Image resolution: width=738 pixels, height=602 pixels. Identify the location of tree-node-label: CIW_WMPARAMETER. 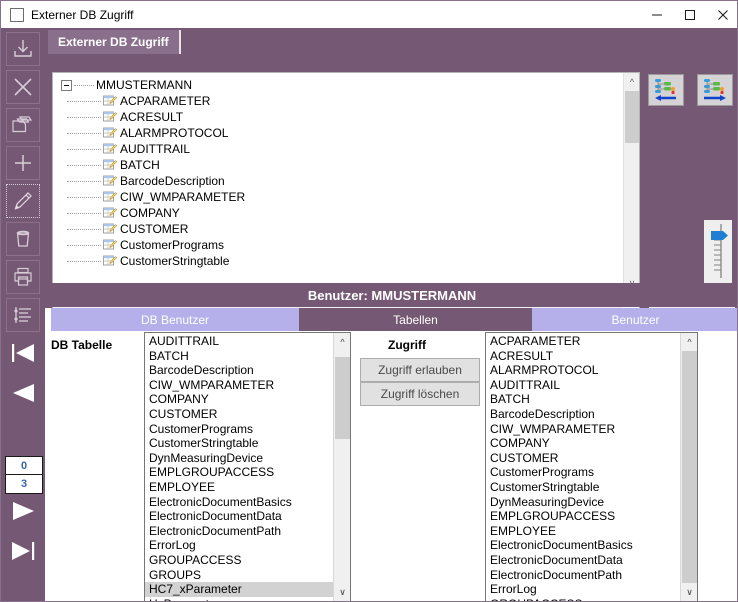
(183, 197).